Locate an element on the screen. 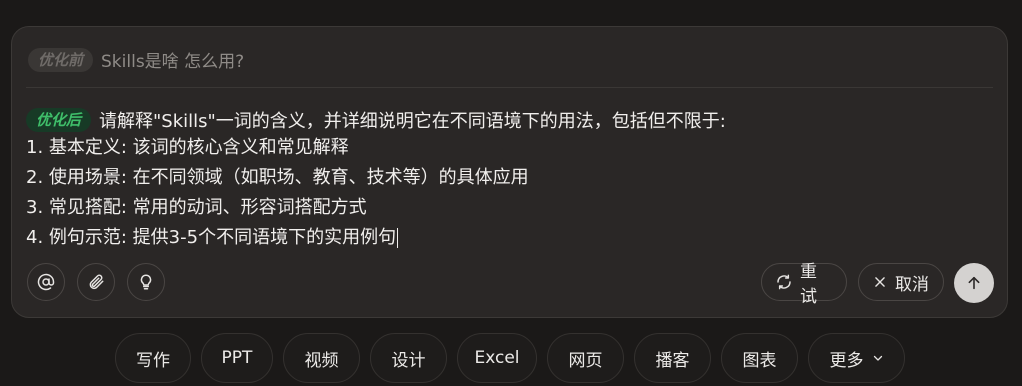  chip-podcast: 播客 is located at coordinates (672, 358).